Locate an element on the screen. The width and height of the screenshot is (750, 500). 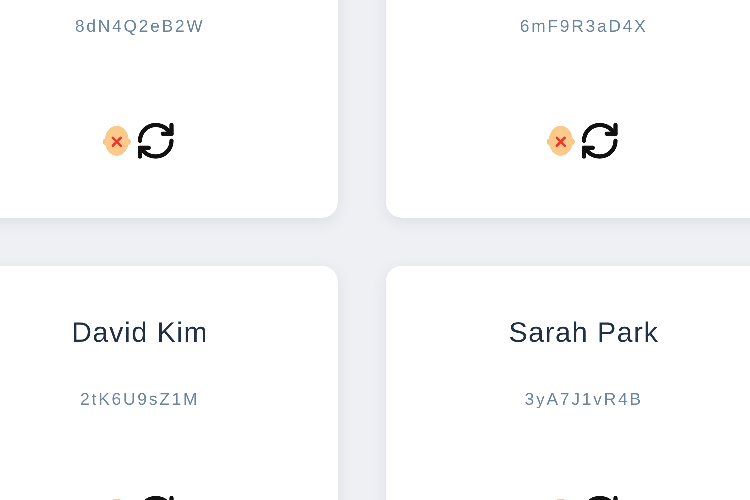
user-code: 2tK6U9sZ1M is located at coordinates (140, 400).